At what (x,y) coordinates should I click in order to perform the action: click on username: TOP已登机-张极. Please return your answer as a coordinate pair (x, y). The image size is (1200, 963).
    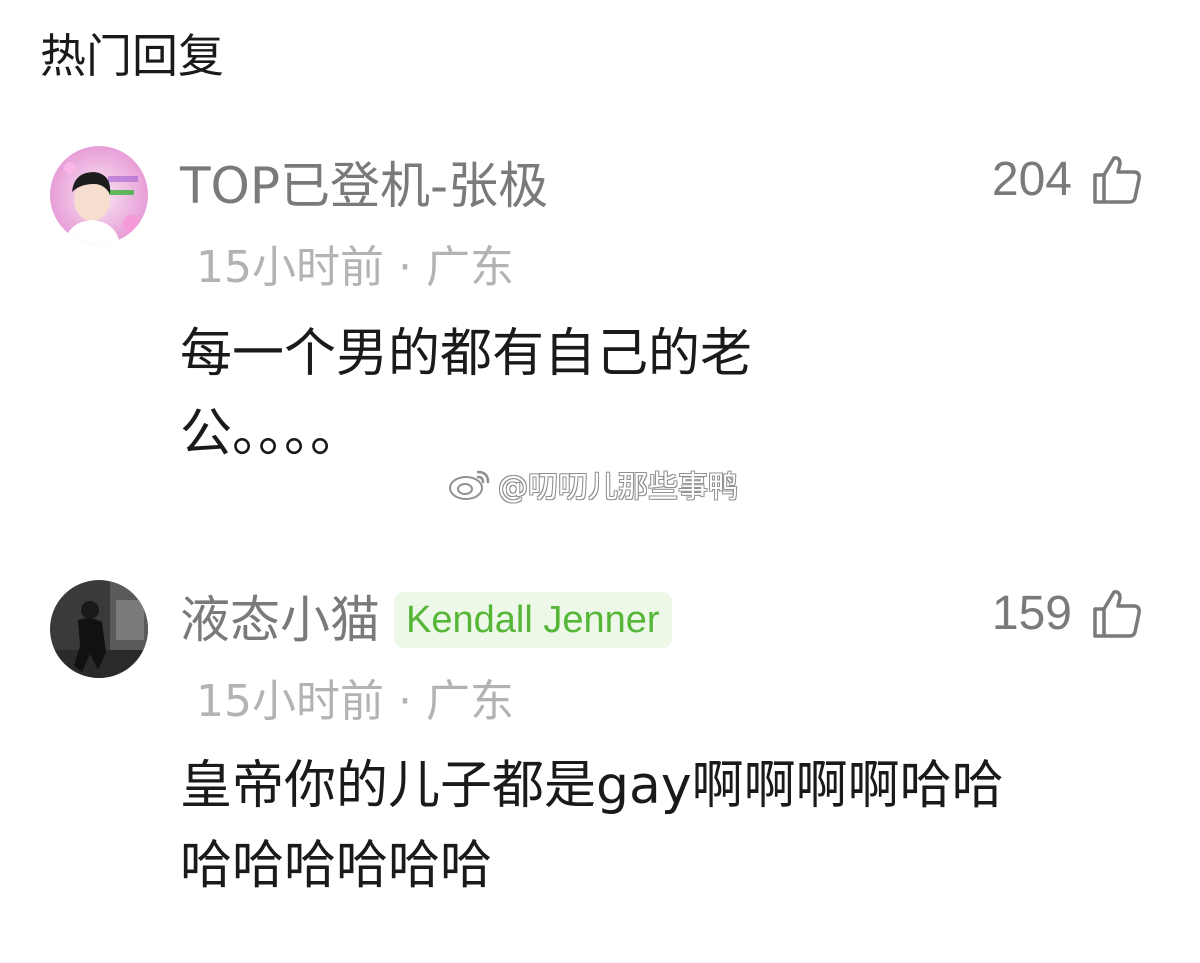
    Looking at the image, I should click on (364, 186).